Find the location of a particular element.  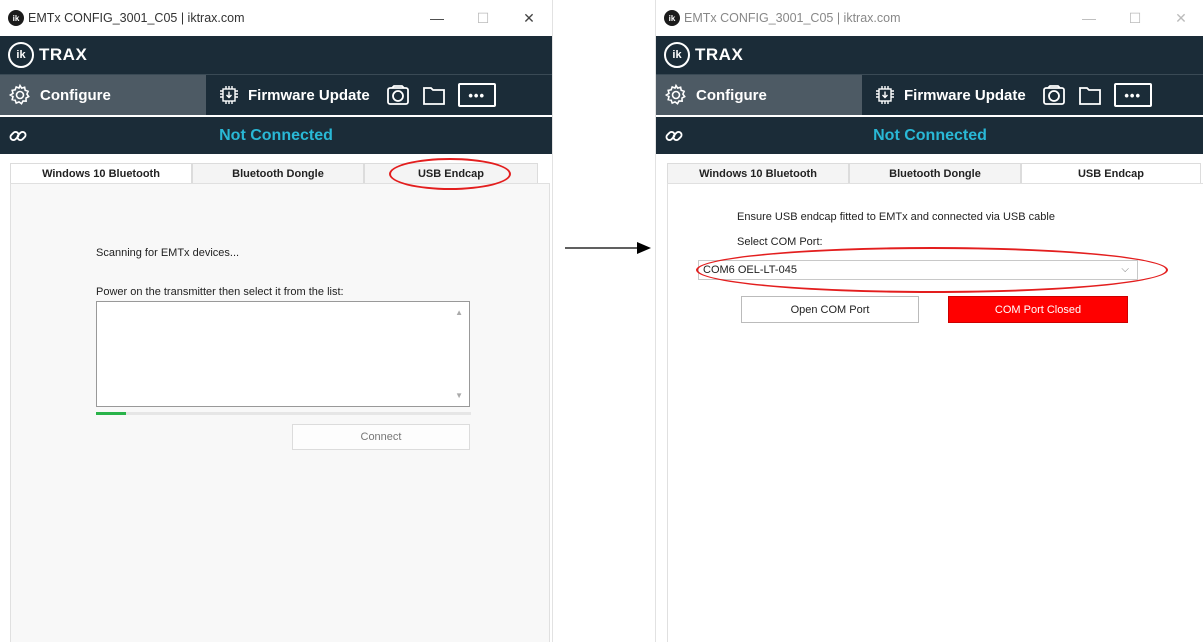

select-com-port-label: Select COM Port: is located at coordinates (780, 242).